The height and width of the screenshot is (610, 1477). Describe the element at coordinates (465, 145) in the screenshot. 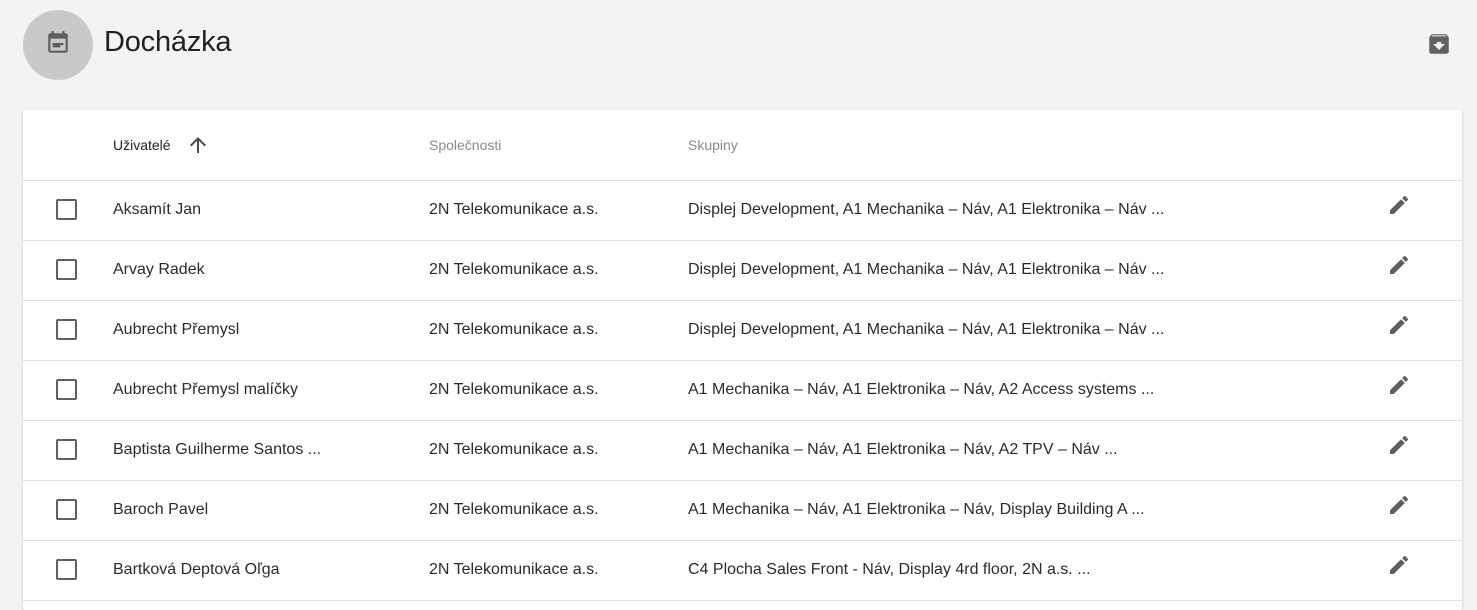

I see `column-header-companies: Společnosti` at that location.